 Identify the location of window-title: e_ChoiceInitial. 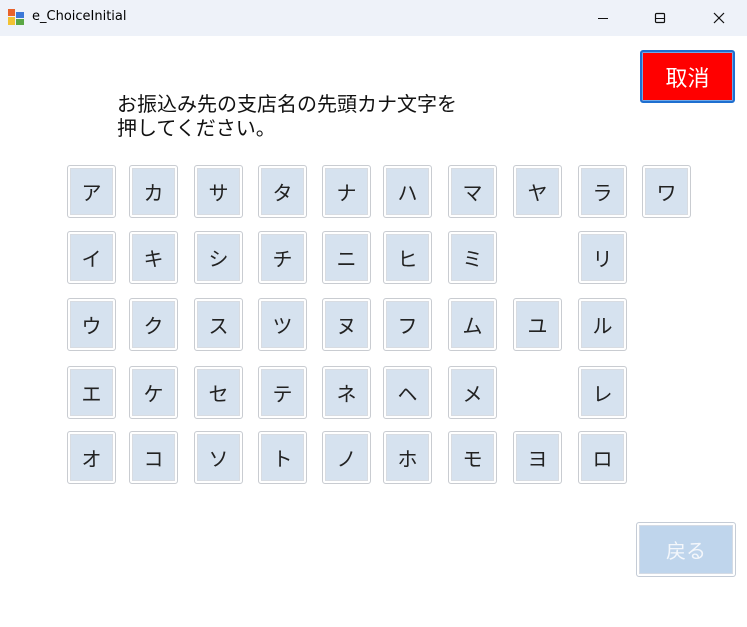
(79, 16).